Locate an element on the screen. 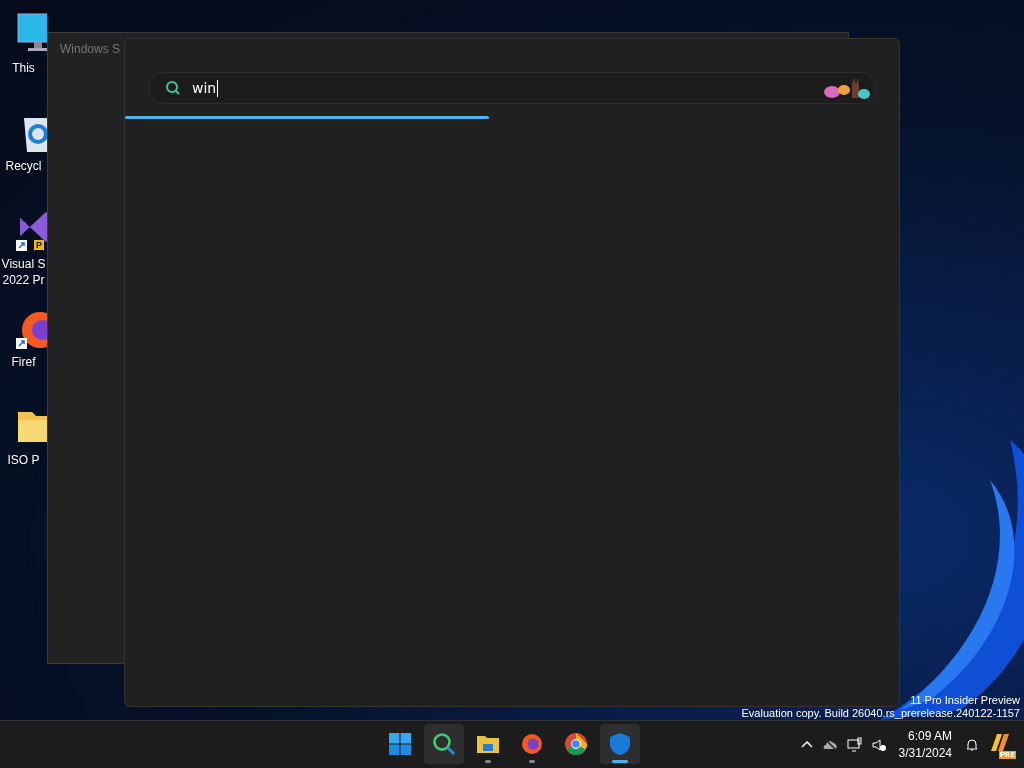 This screenshot has height=768, width=1024. clock: 6:09 AM 3/31/2024 is located at coordinates (925, 744).